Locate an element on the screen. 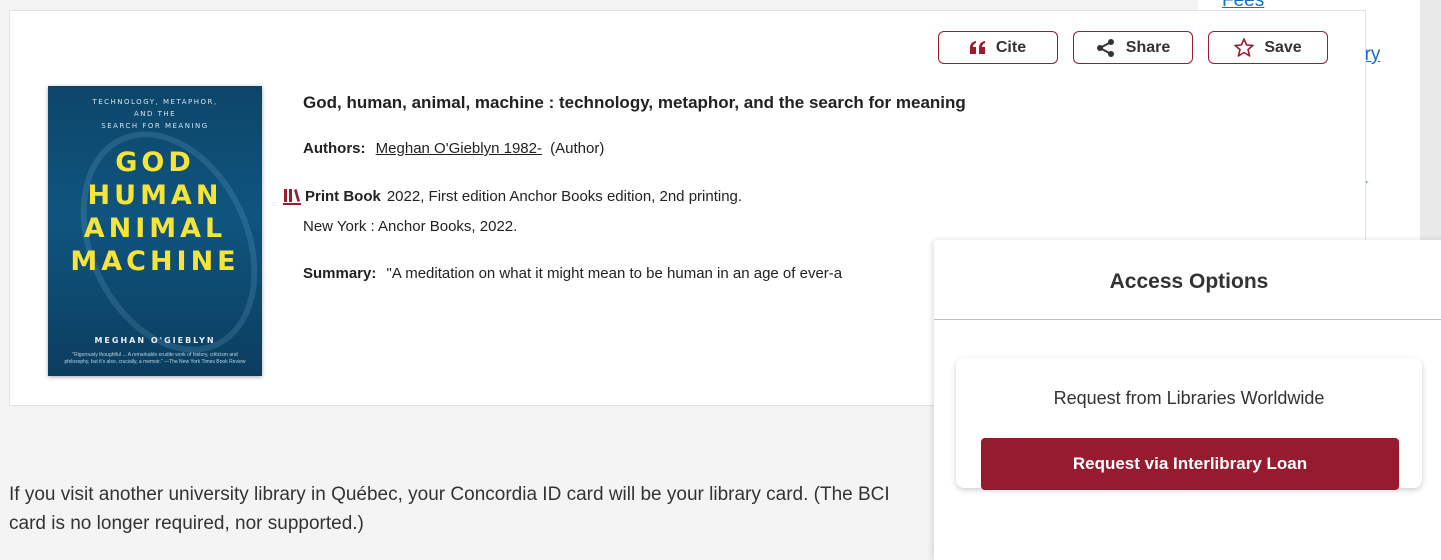 This screenshot has width=1441, height=560. cover-subtitle-line: TECHNOLOGY, METAPHOR, is located at coordinates (155, 102).